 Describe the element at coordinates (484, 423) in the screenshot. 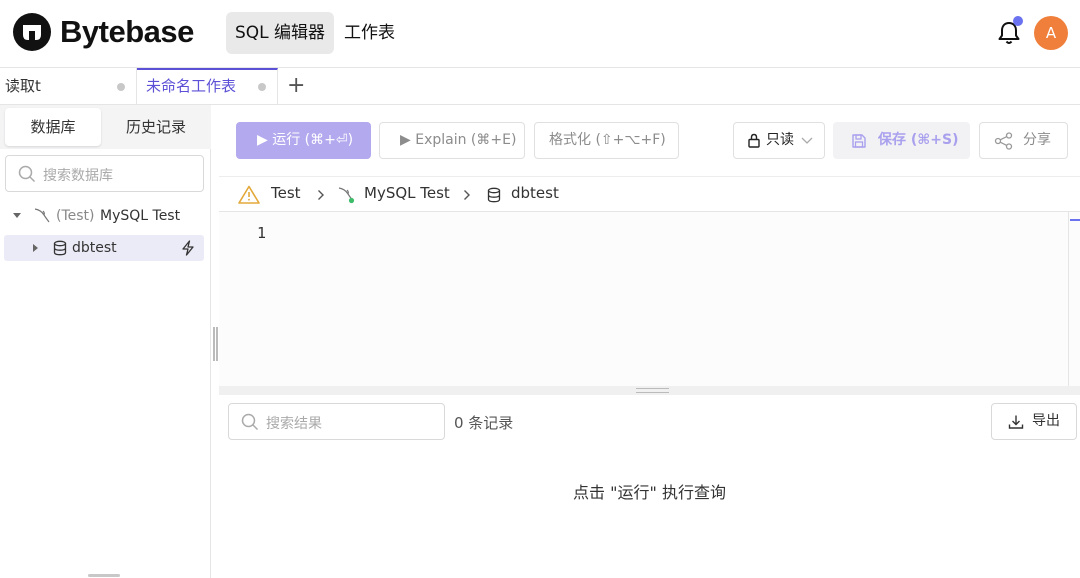

I see `result-count: 0 条记录` at that location.